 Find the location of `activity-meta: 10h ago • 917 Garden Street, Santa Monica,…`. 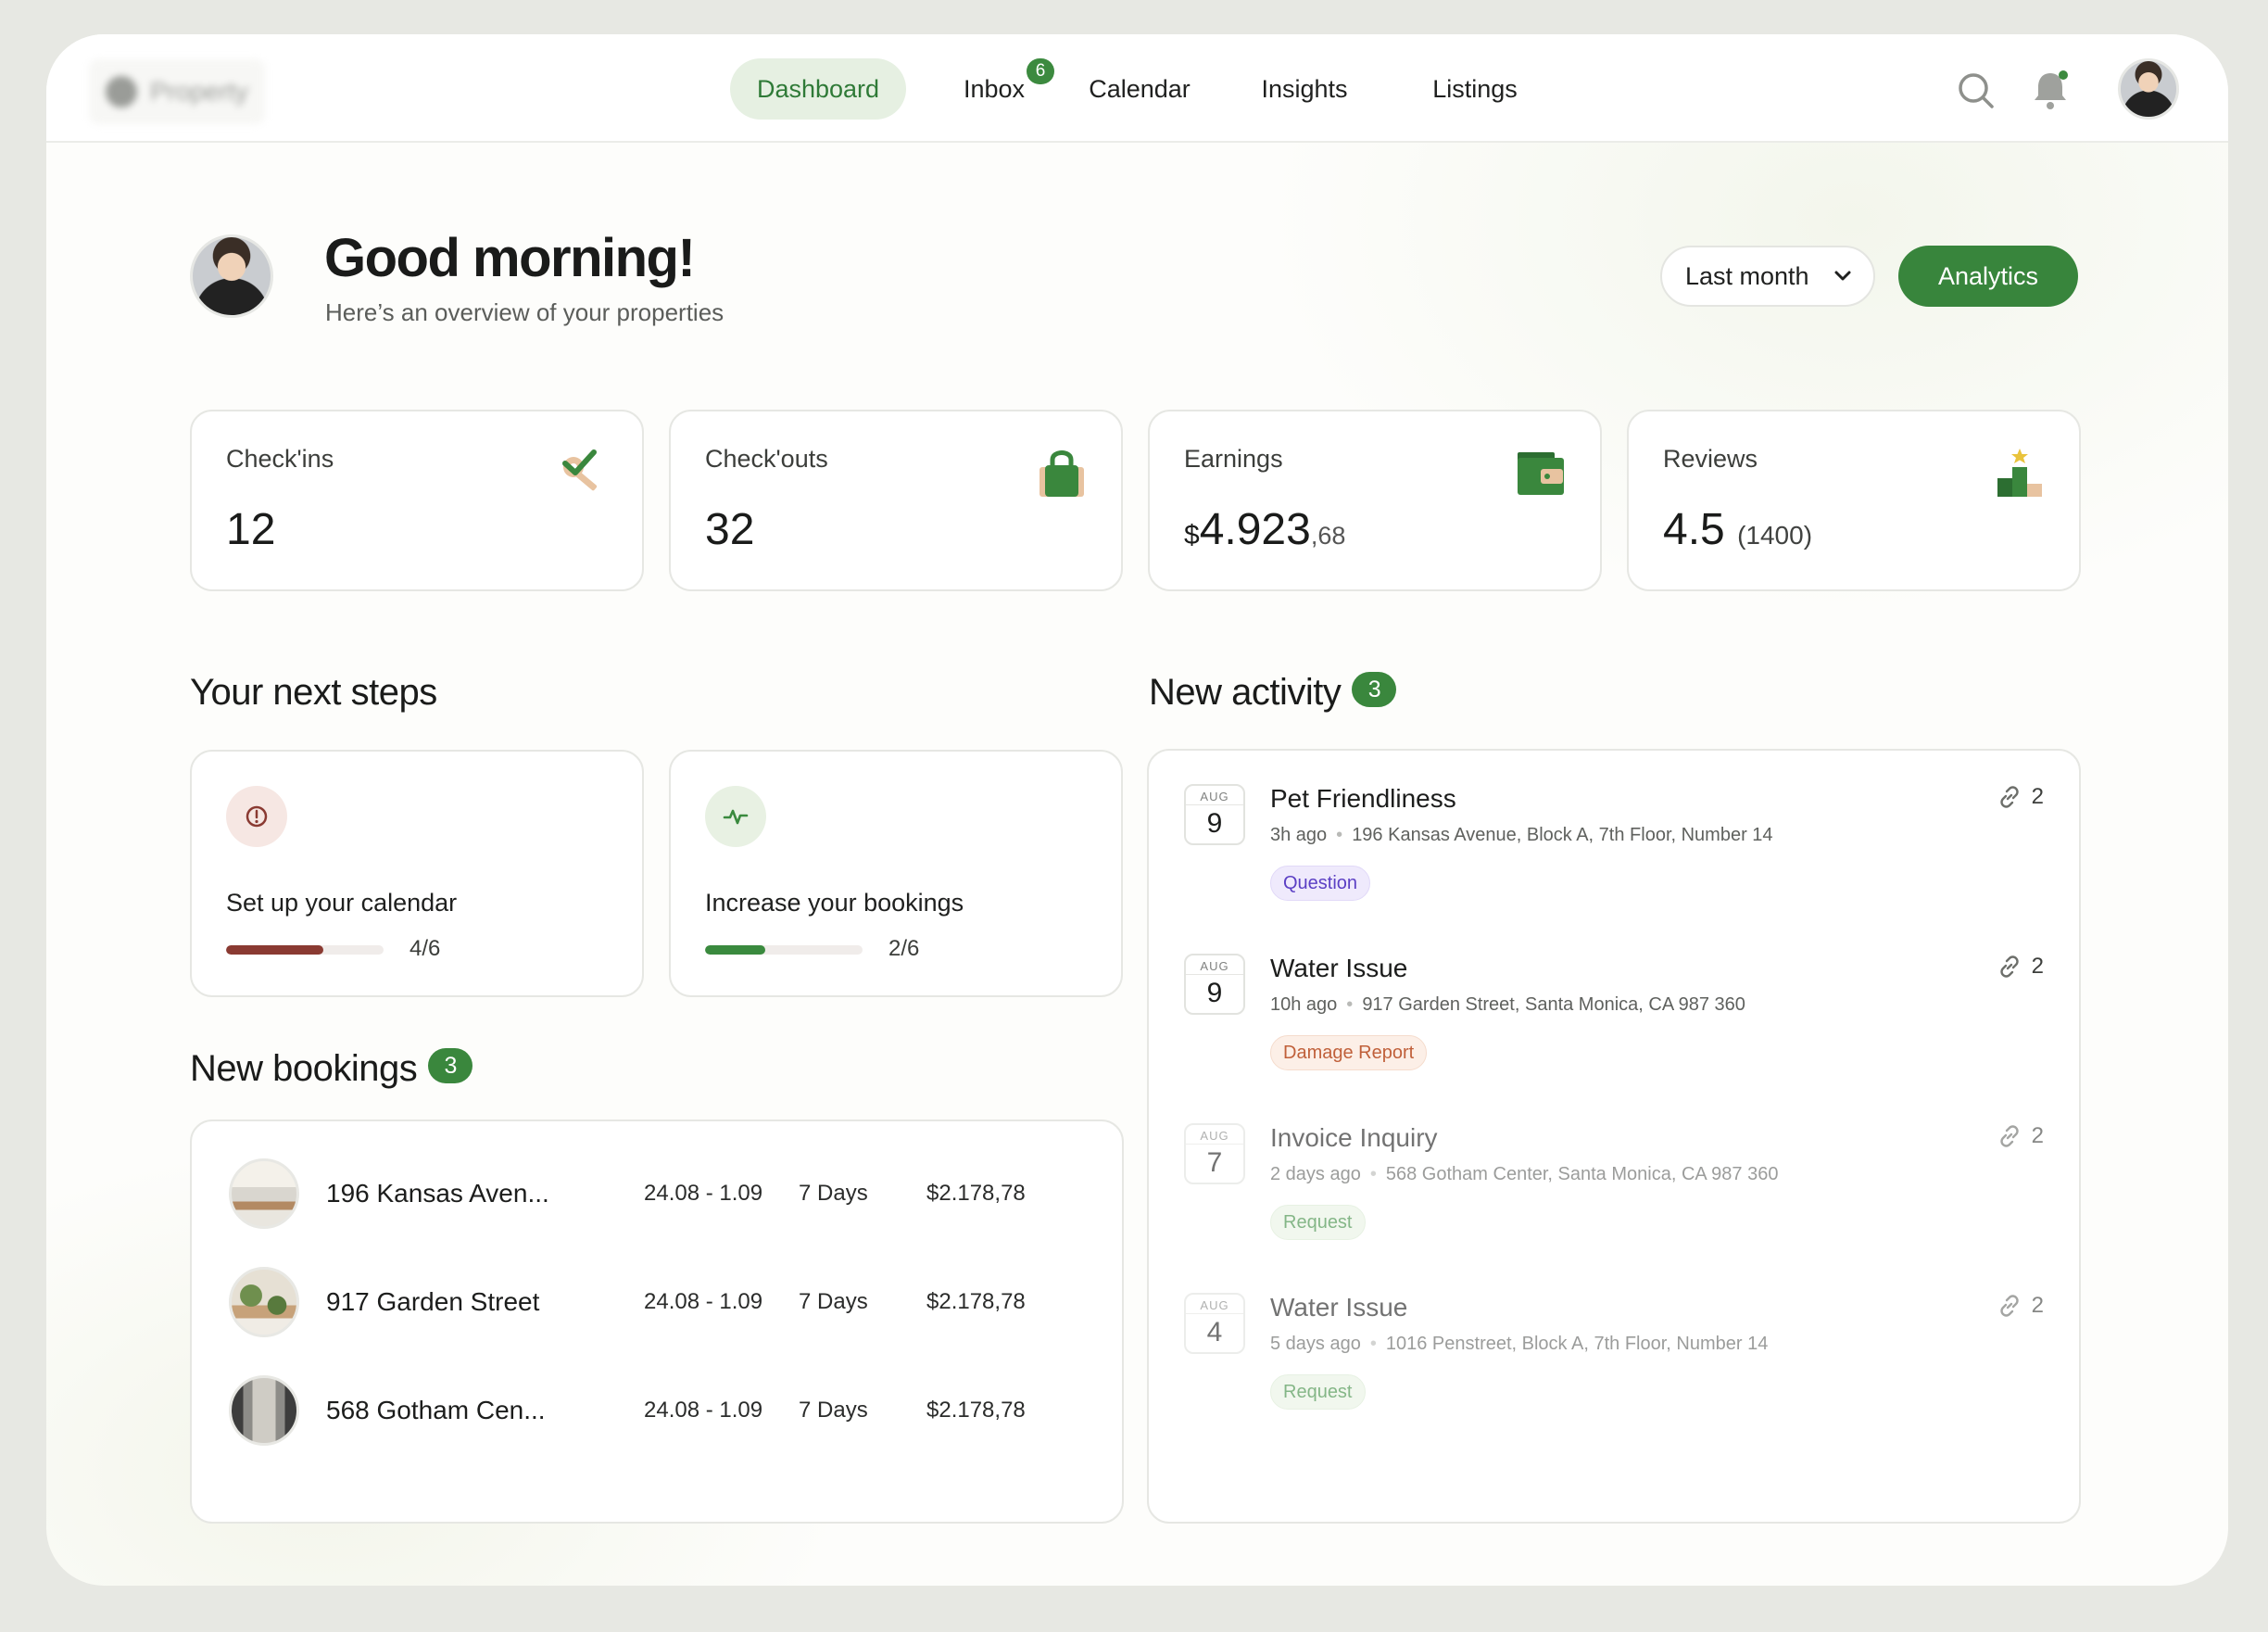

activity-meta: 10h ago • 917 Garden Street, Santa Monica,… is located at coordinates (1507, 1005).